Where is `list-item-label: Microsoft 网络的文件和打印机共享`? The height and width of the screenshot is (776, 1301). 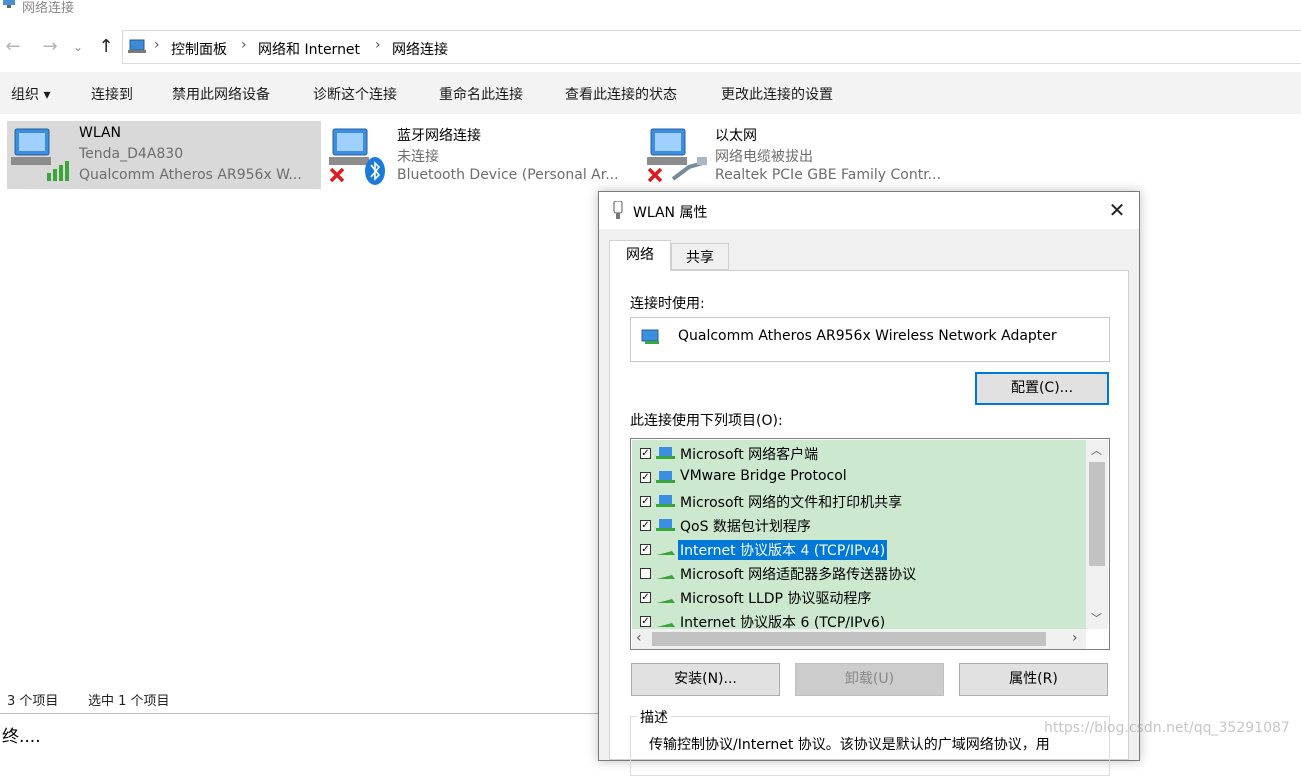
list-item-label: Microsoft 网络的文件和打印机共享 is located at coordinates (791, 503).